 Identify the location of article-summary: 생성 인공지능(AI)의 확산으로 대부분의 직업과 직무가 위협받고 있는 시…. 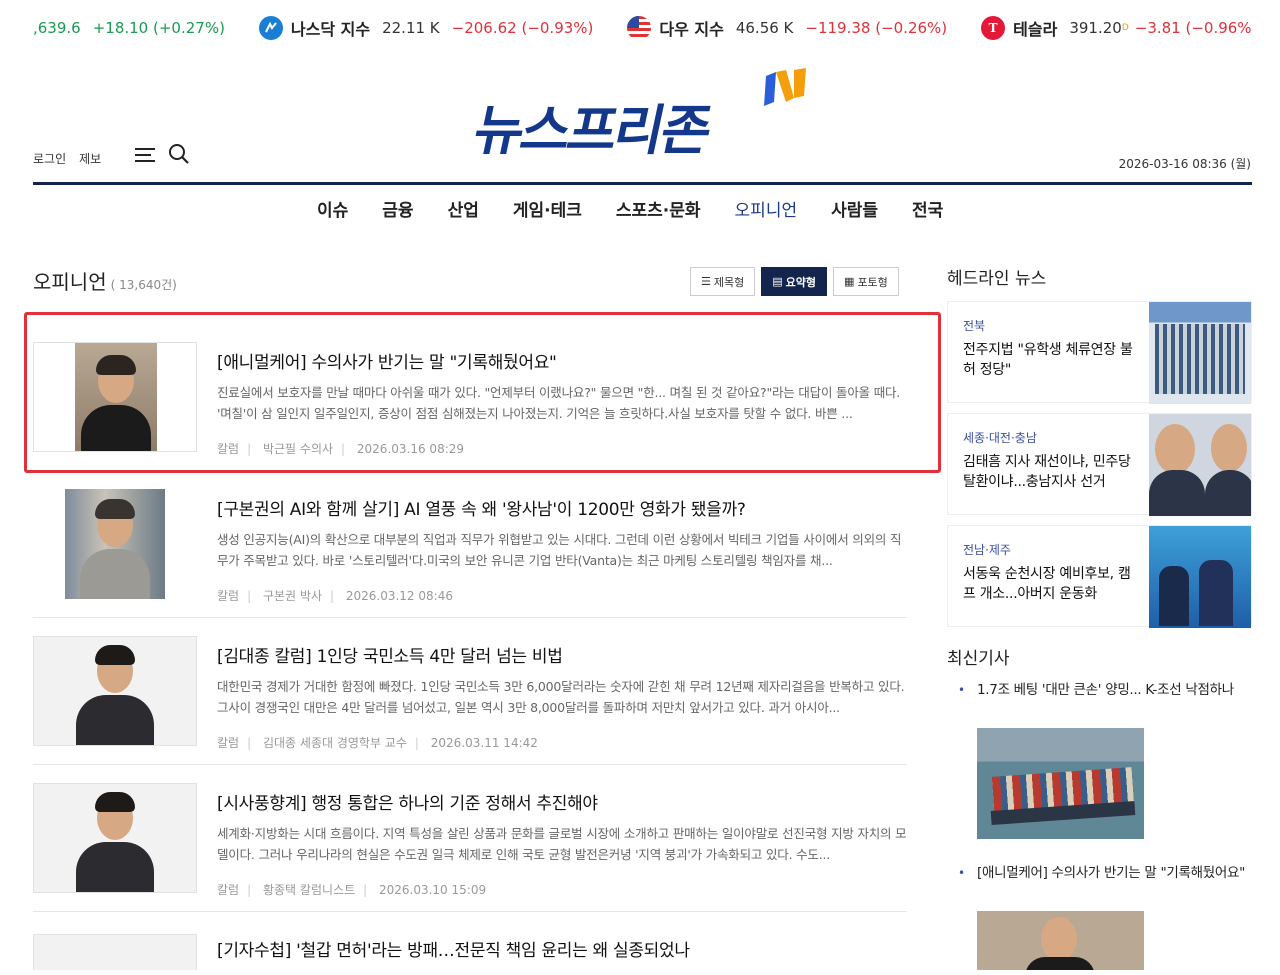
(559, 550).